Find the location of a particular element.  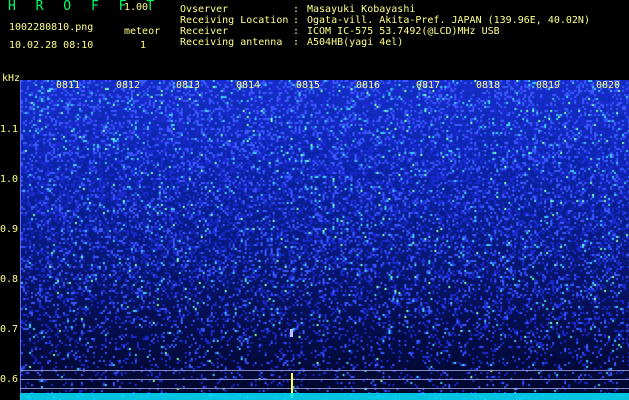

version-label: 1.00 is located at coordinates (136, 7).